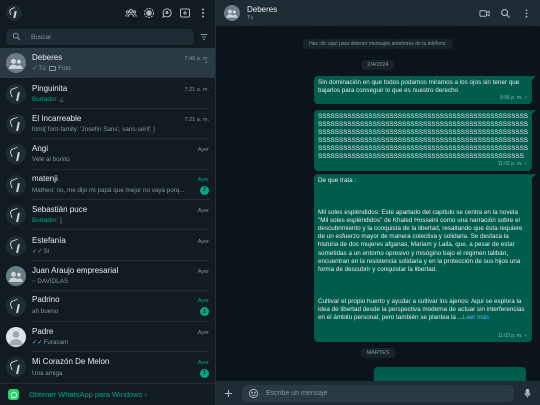 The height and width of the screenshot is (405, 540). I want to click on chat-item-bottom: ah bueno 1, so click(120, 312).